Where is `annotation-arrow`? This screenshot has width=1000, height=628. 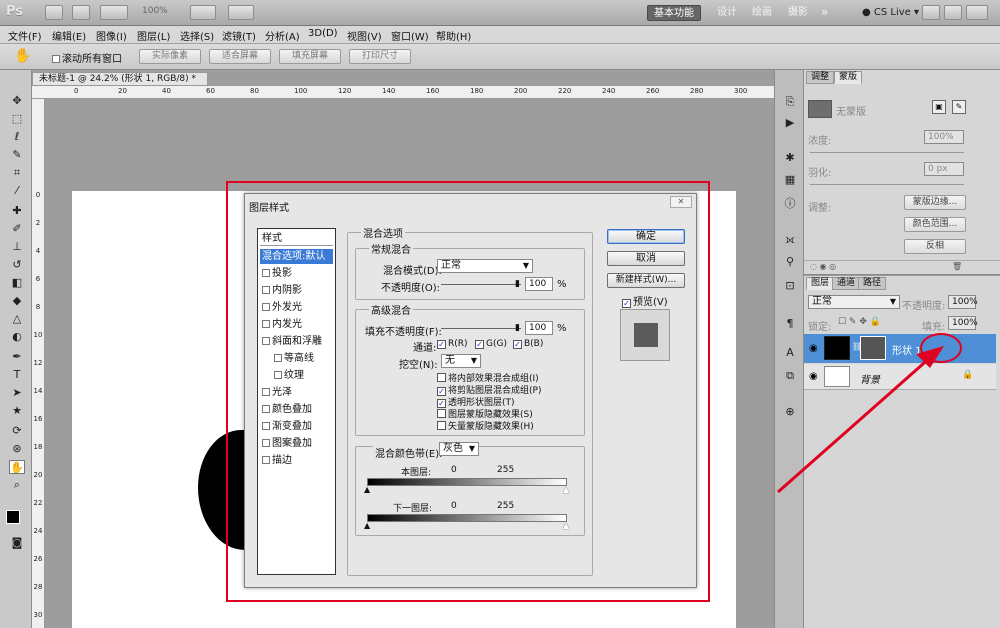
annotation-arrow is located at coordinates (860, 420).